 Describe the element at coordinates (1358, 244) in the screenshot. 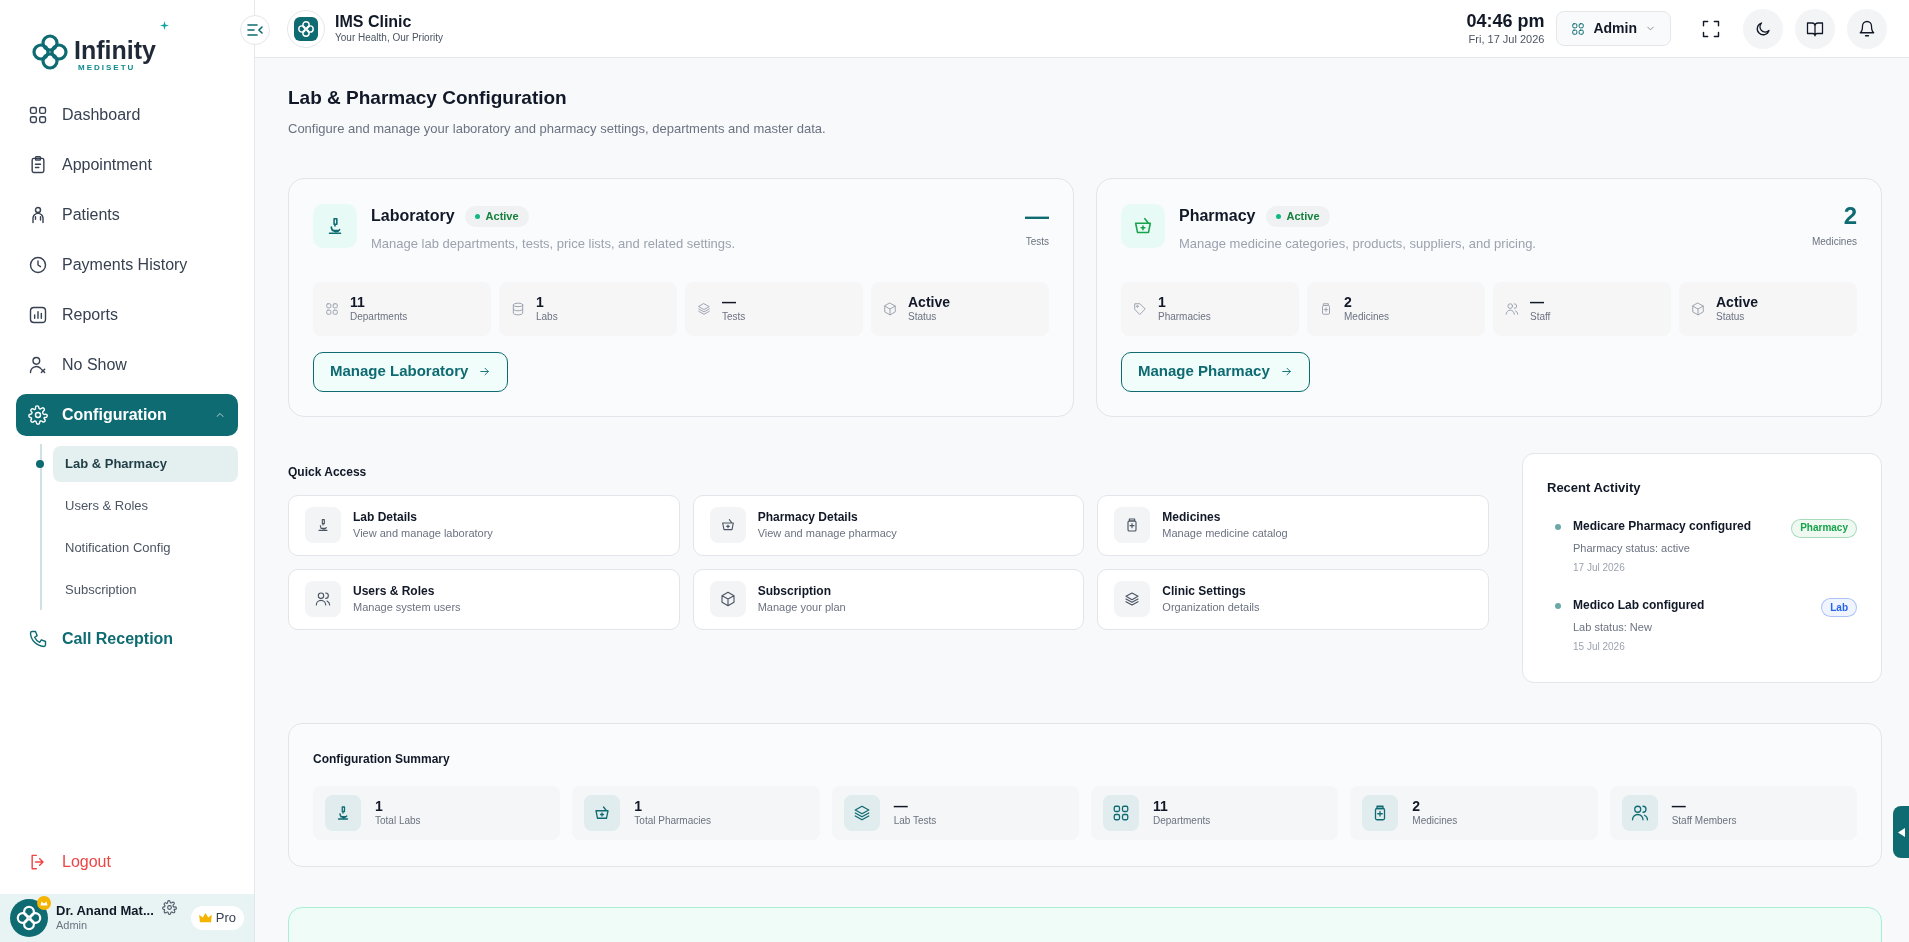

I see `module-description: Manage medicine categories, products, suppliers, and pricing.` at that location.